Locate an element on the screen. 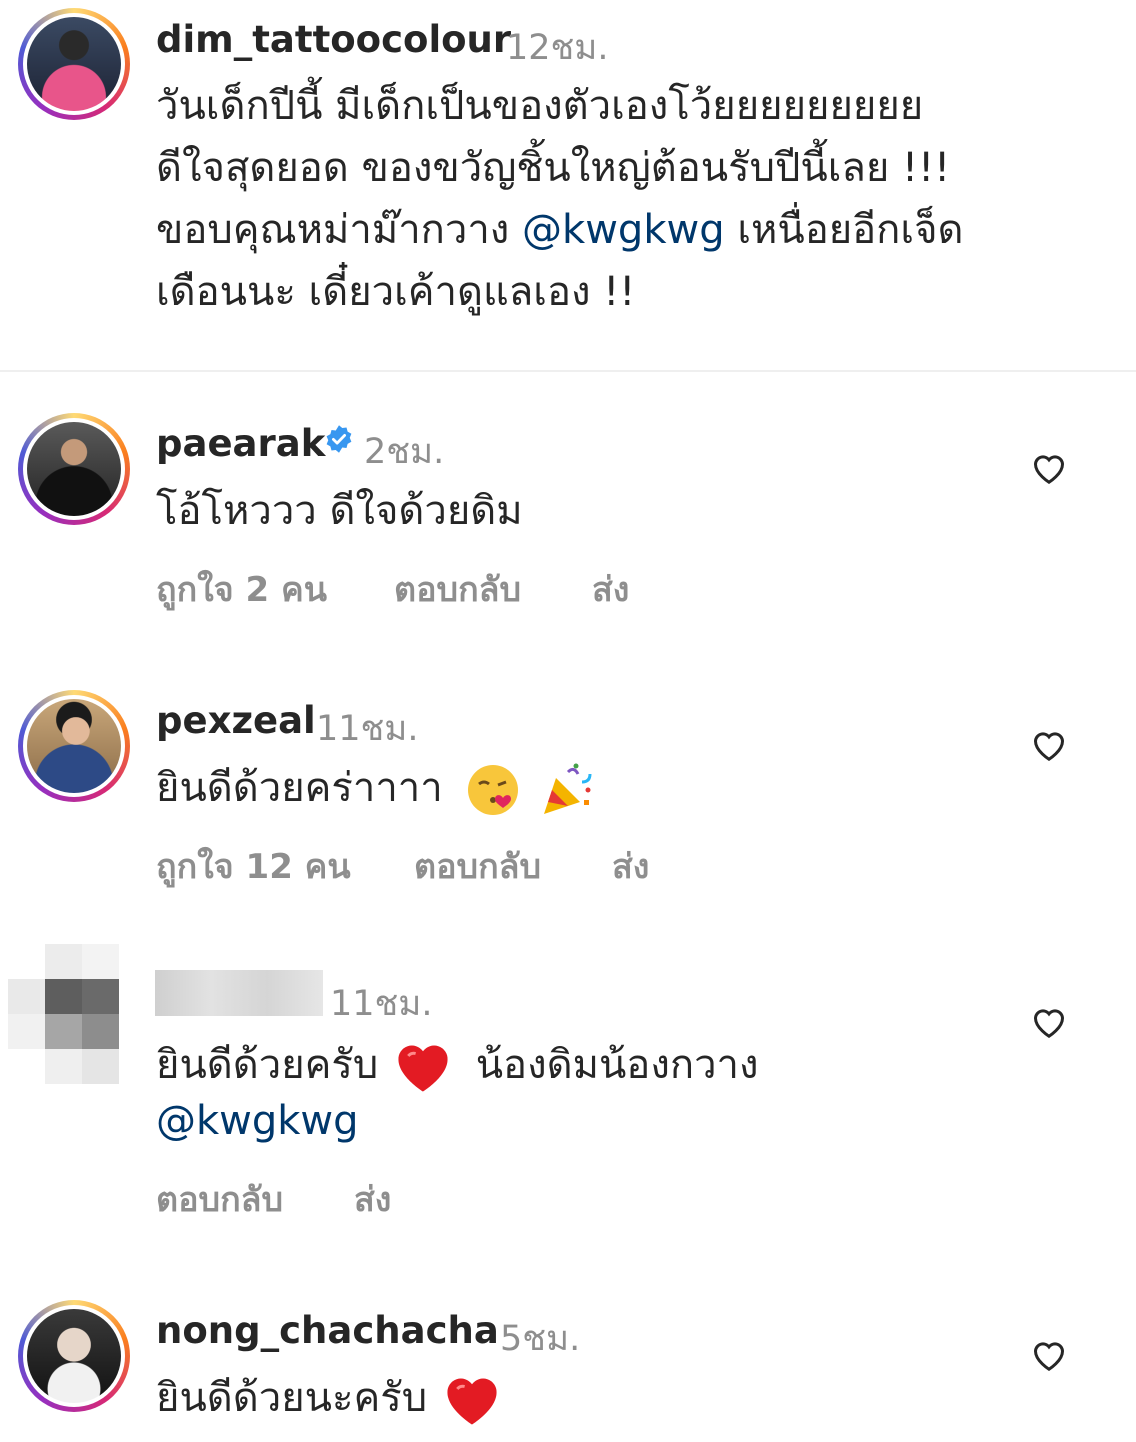 This screenshot has width=1136, height=1442. comment-text: ยินดีด้วยคร่าาาา is located at coordinates (299, 788).